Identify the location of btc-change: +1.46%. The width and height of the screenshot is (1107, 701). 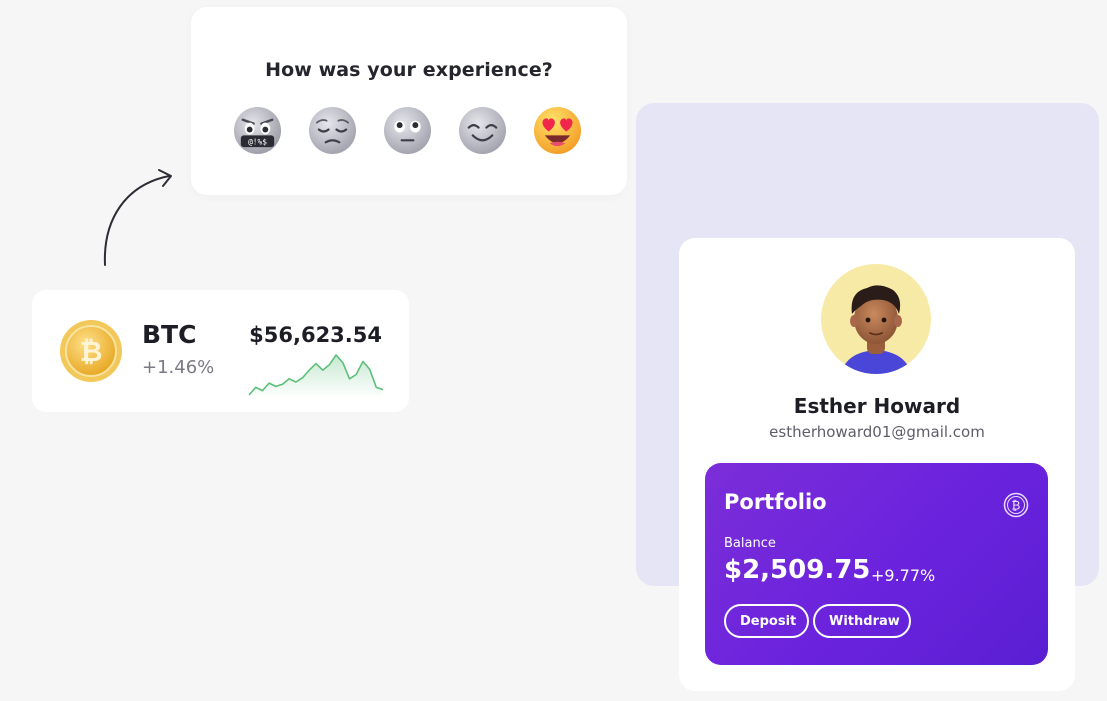
(178, 367).